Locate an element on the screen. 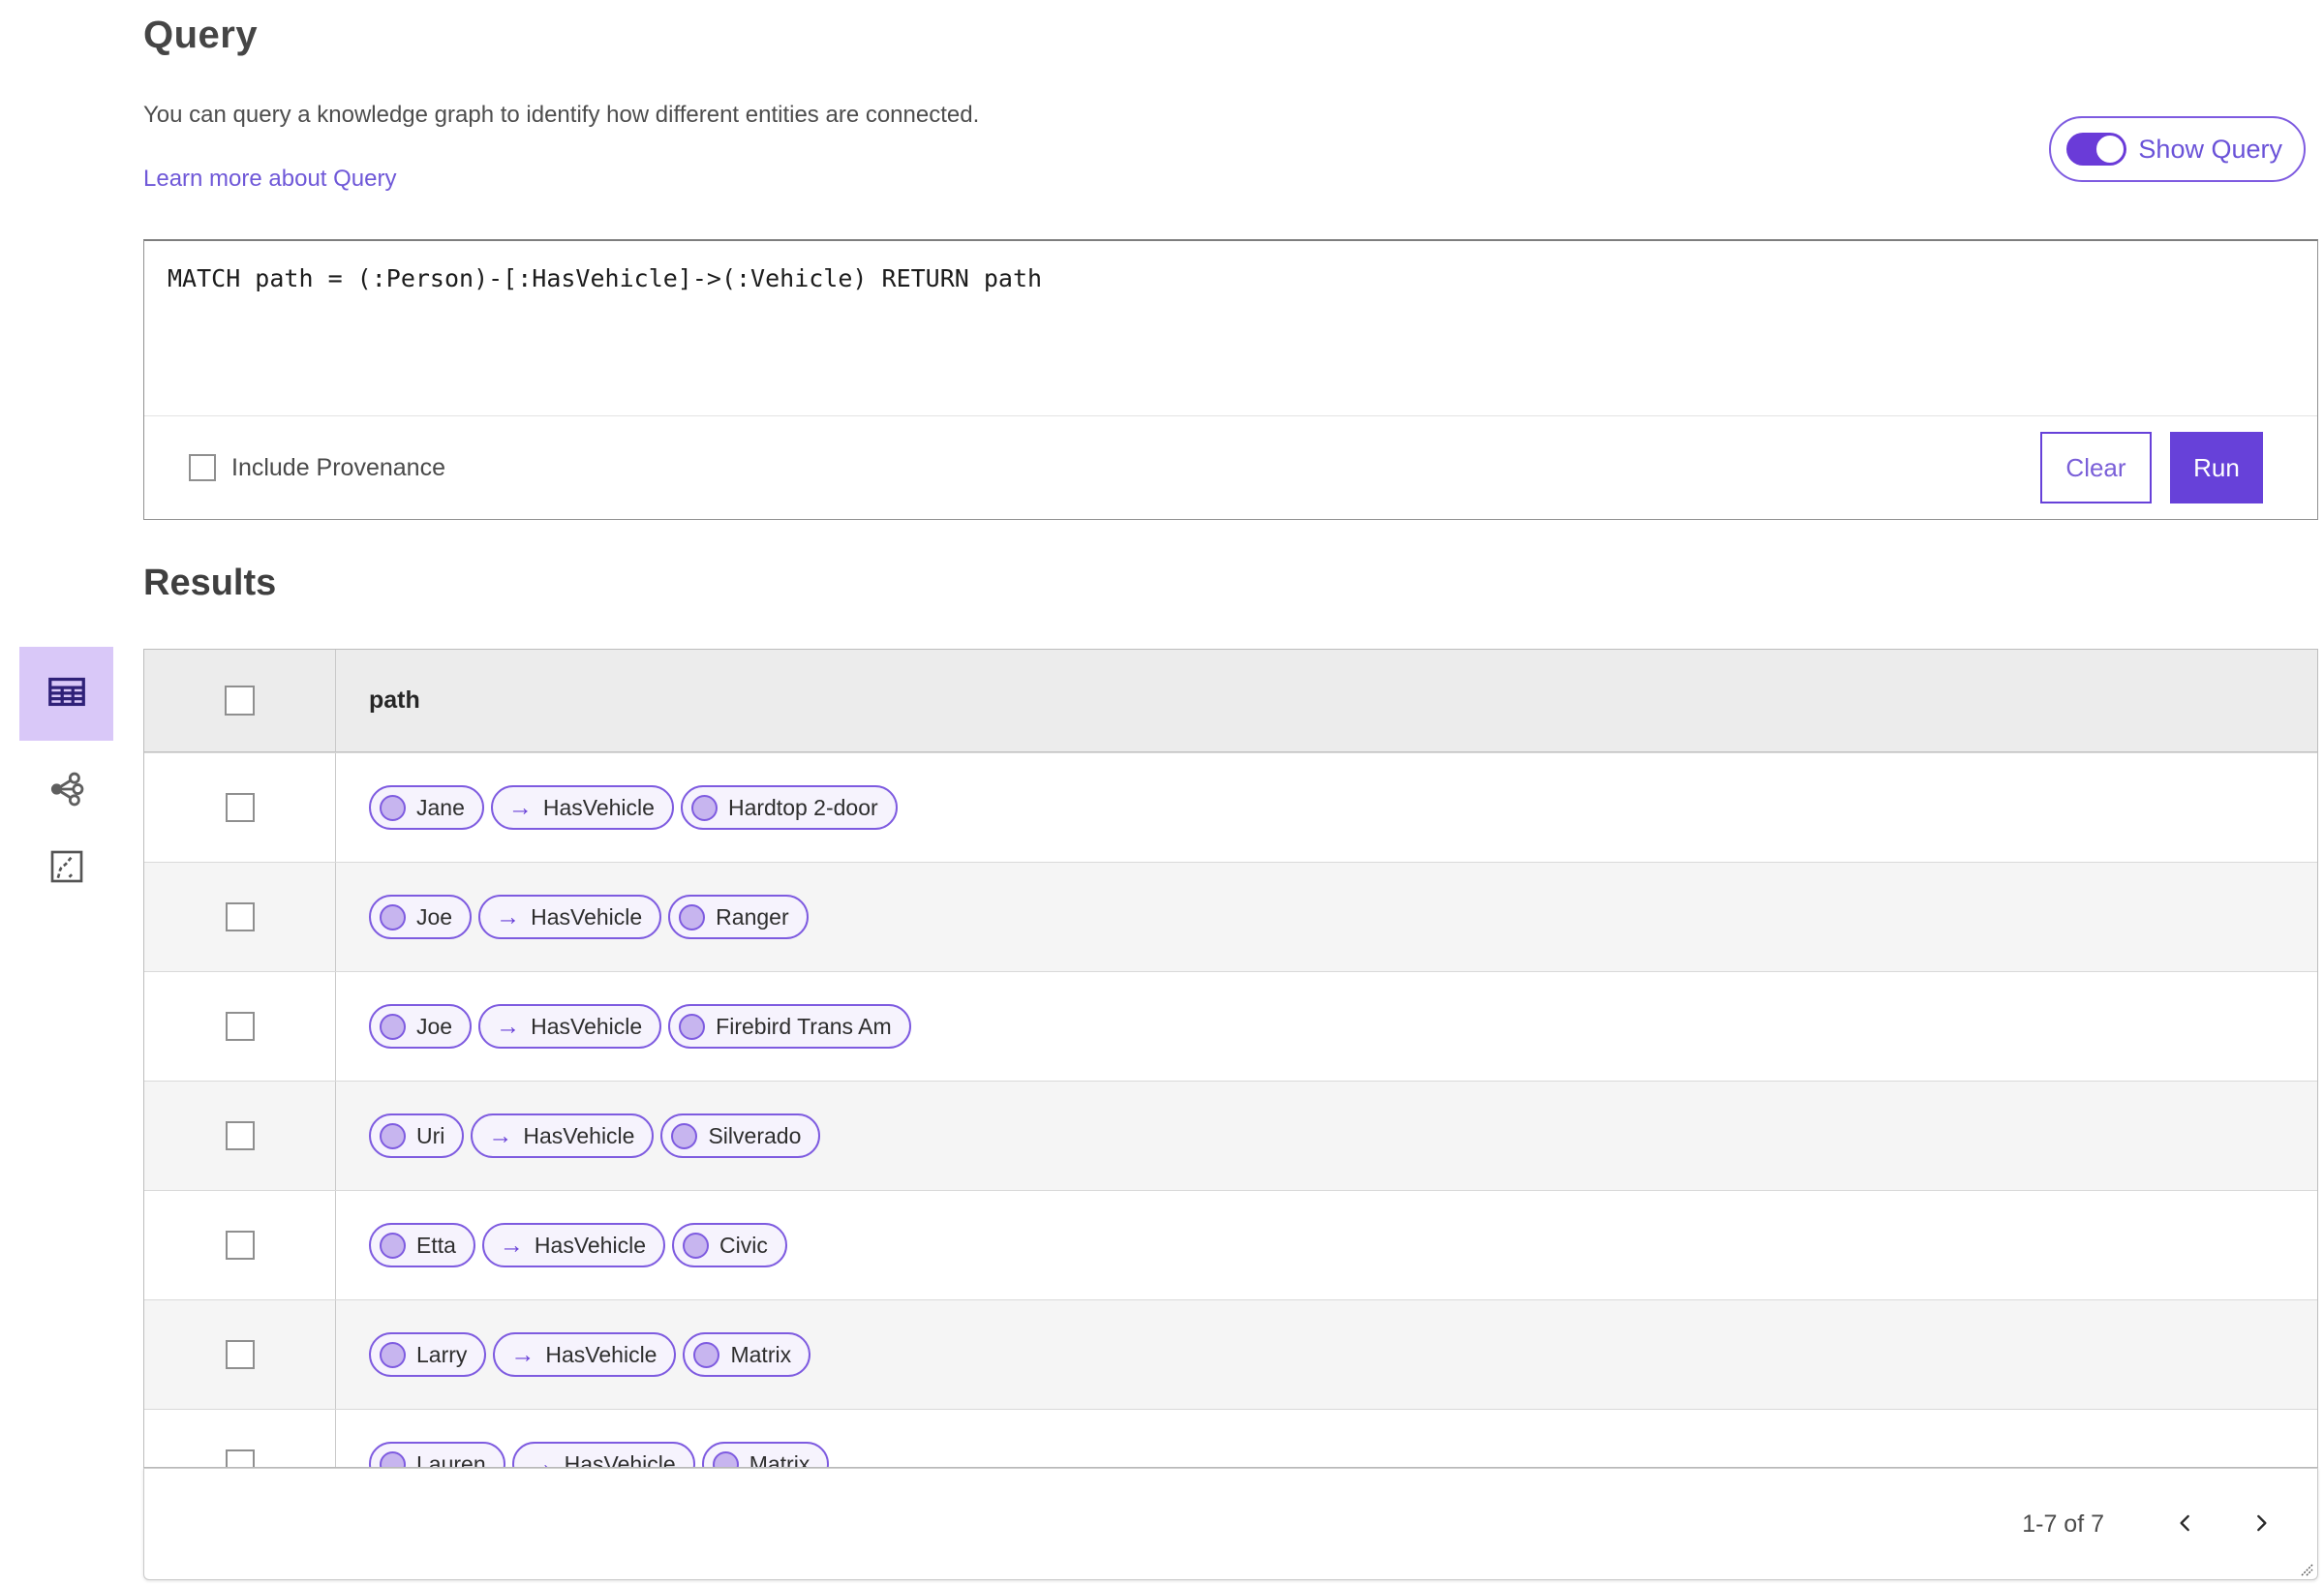 The width and height of the screenshot is (2324, 1586). table-view-icon is located at coordinates (67, 693).